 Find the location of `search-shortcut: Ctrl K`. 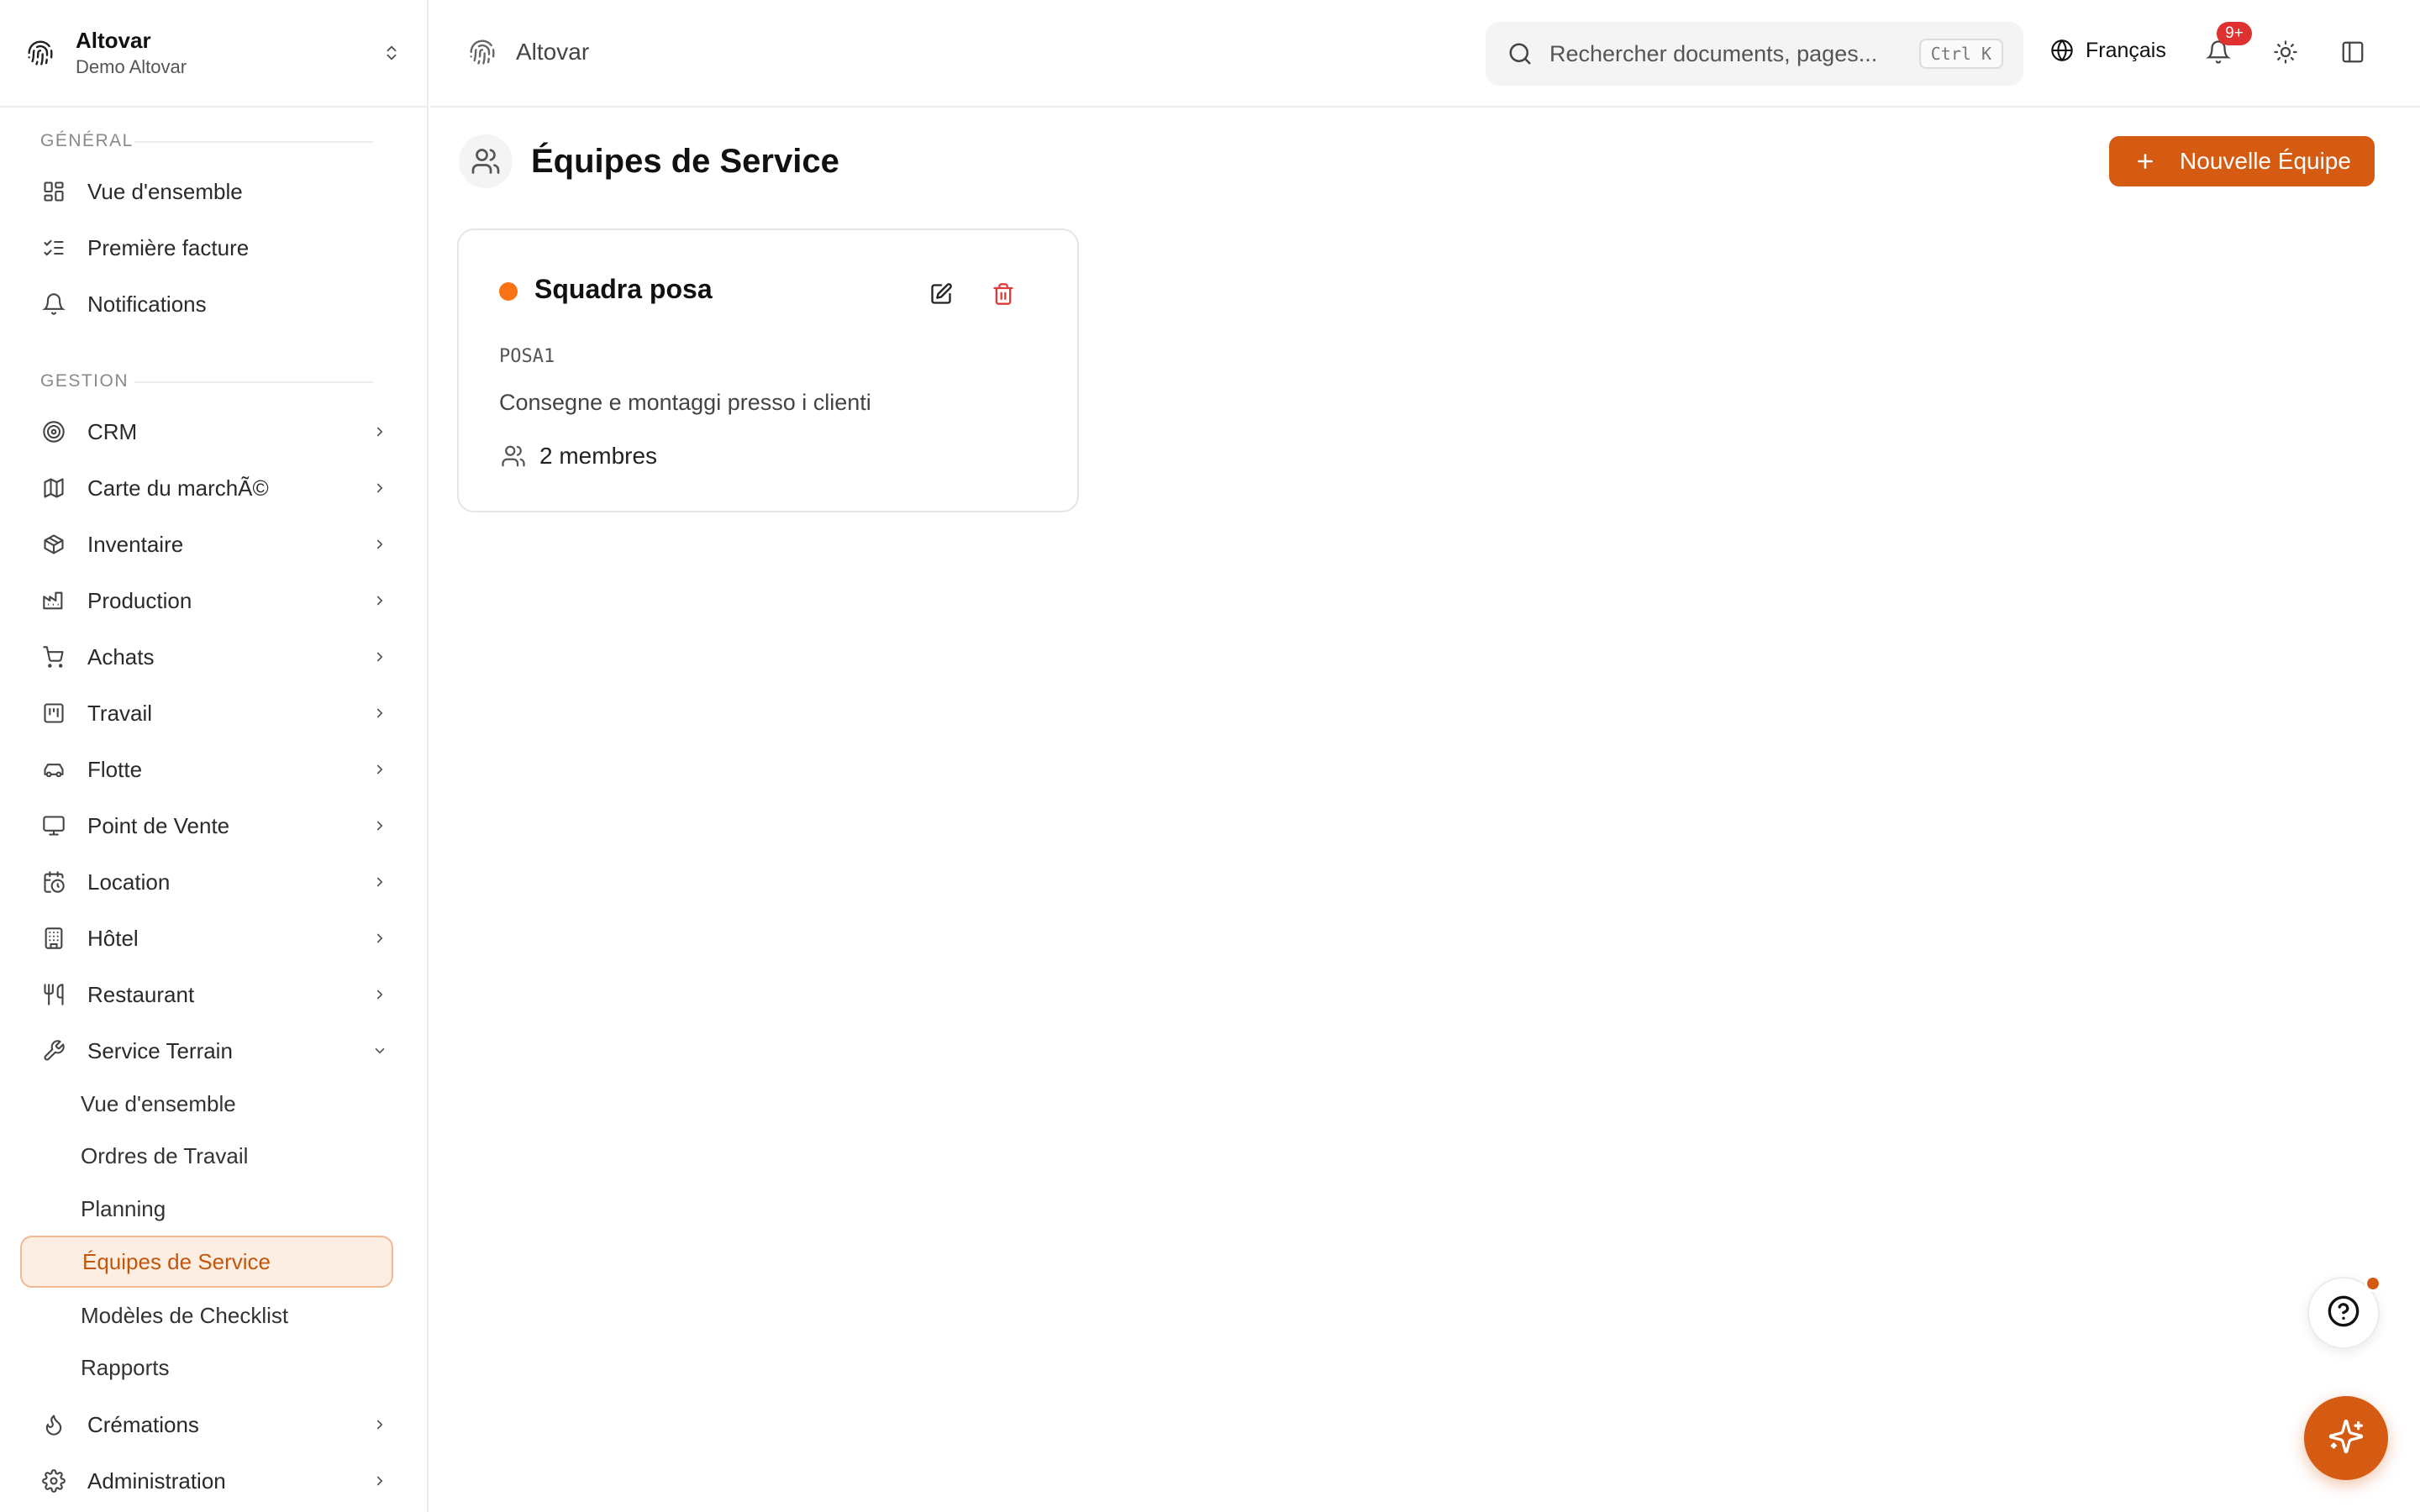

search-shortcut: Ctrl K is located at coordinates (1961, 54).